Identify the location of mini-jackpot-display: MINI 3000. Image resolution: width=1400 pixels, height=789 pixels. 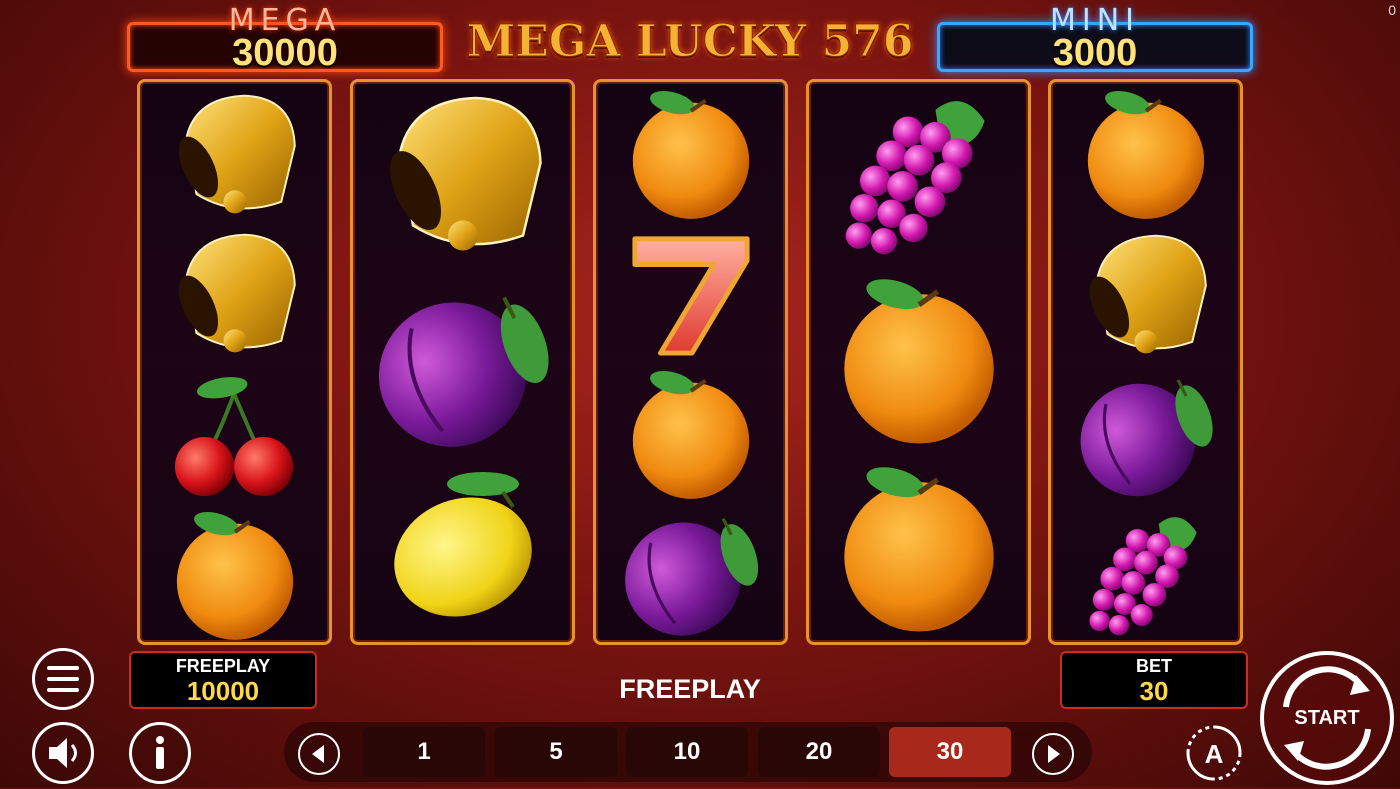
(1095, 38).